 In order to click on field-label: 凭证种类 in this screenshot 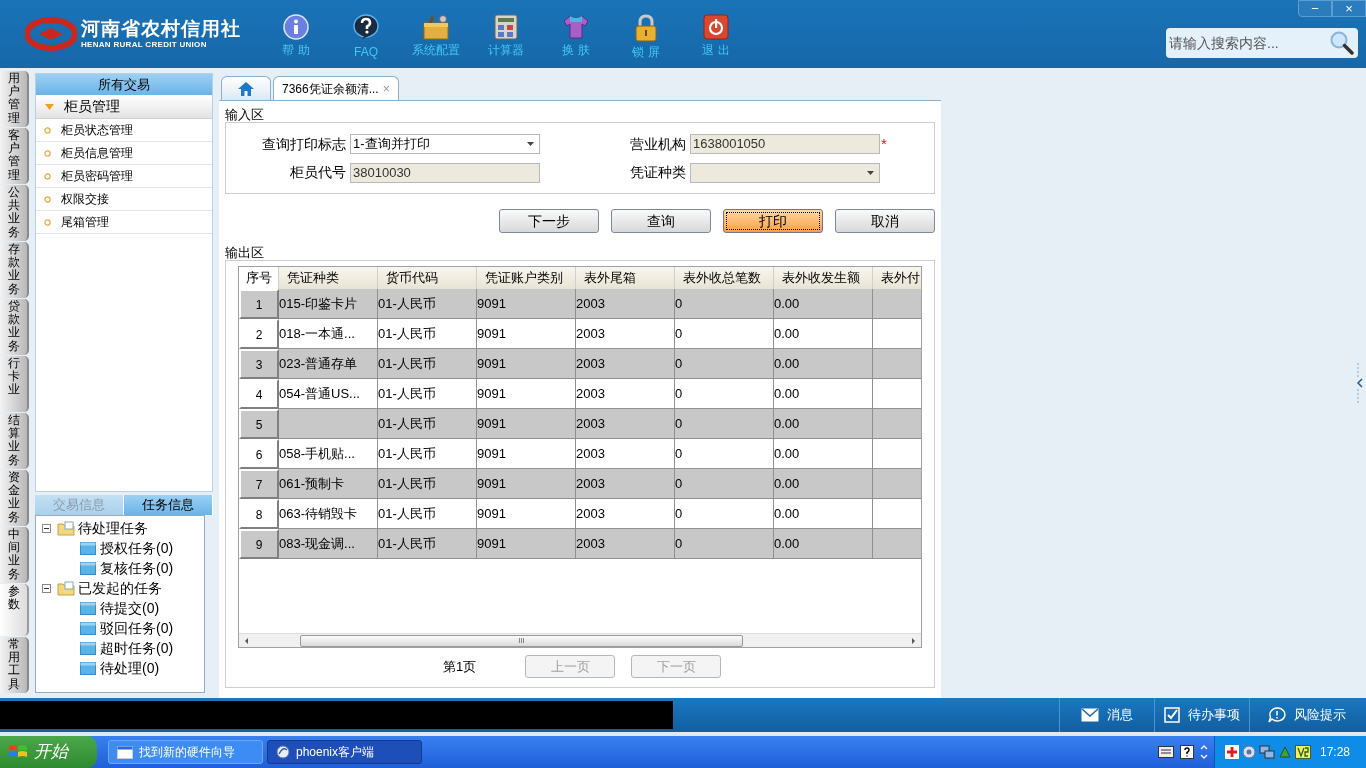, I will do `click(658, 173)`.